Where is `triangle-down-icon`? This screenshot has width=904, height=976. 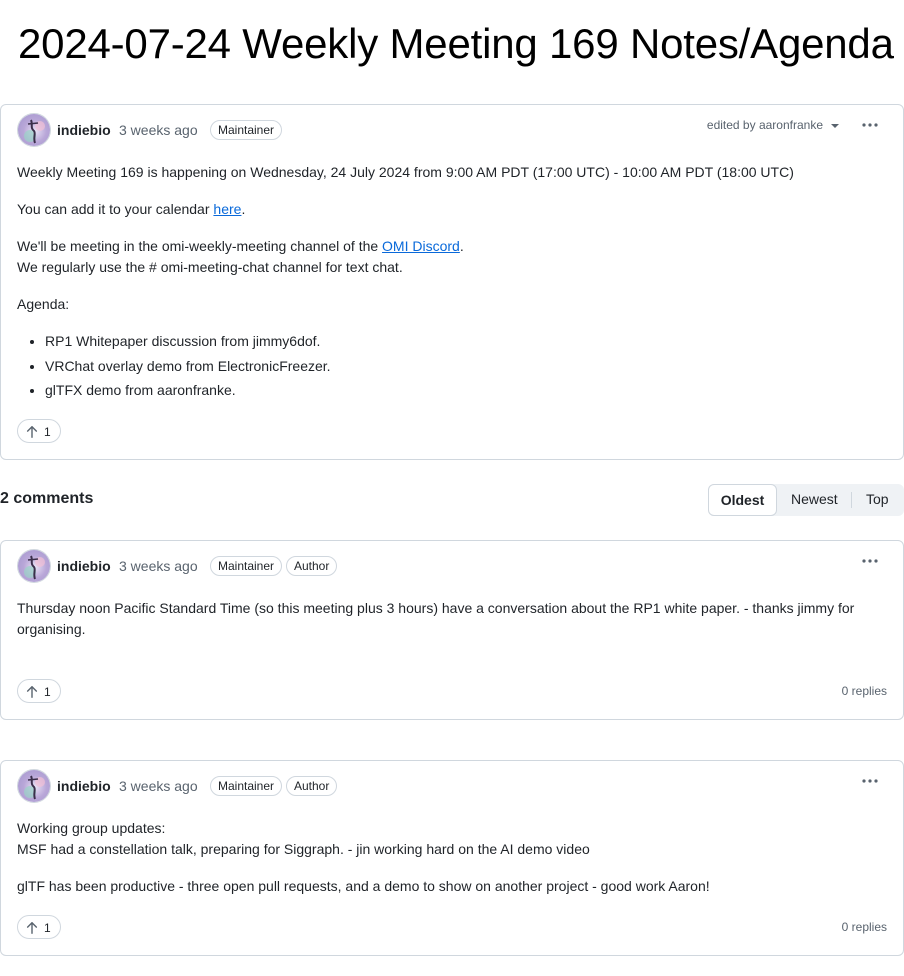 triangle-down-icon is located at coordinates (835, 125).